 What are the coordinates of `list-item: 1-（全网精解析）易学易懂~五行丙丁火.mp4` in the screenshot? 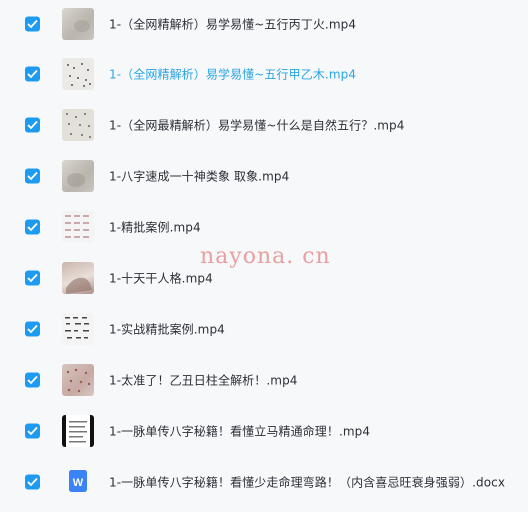 It's located at (264, 24).